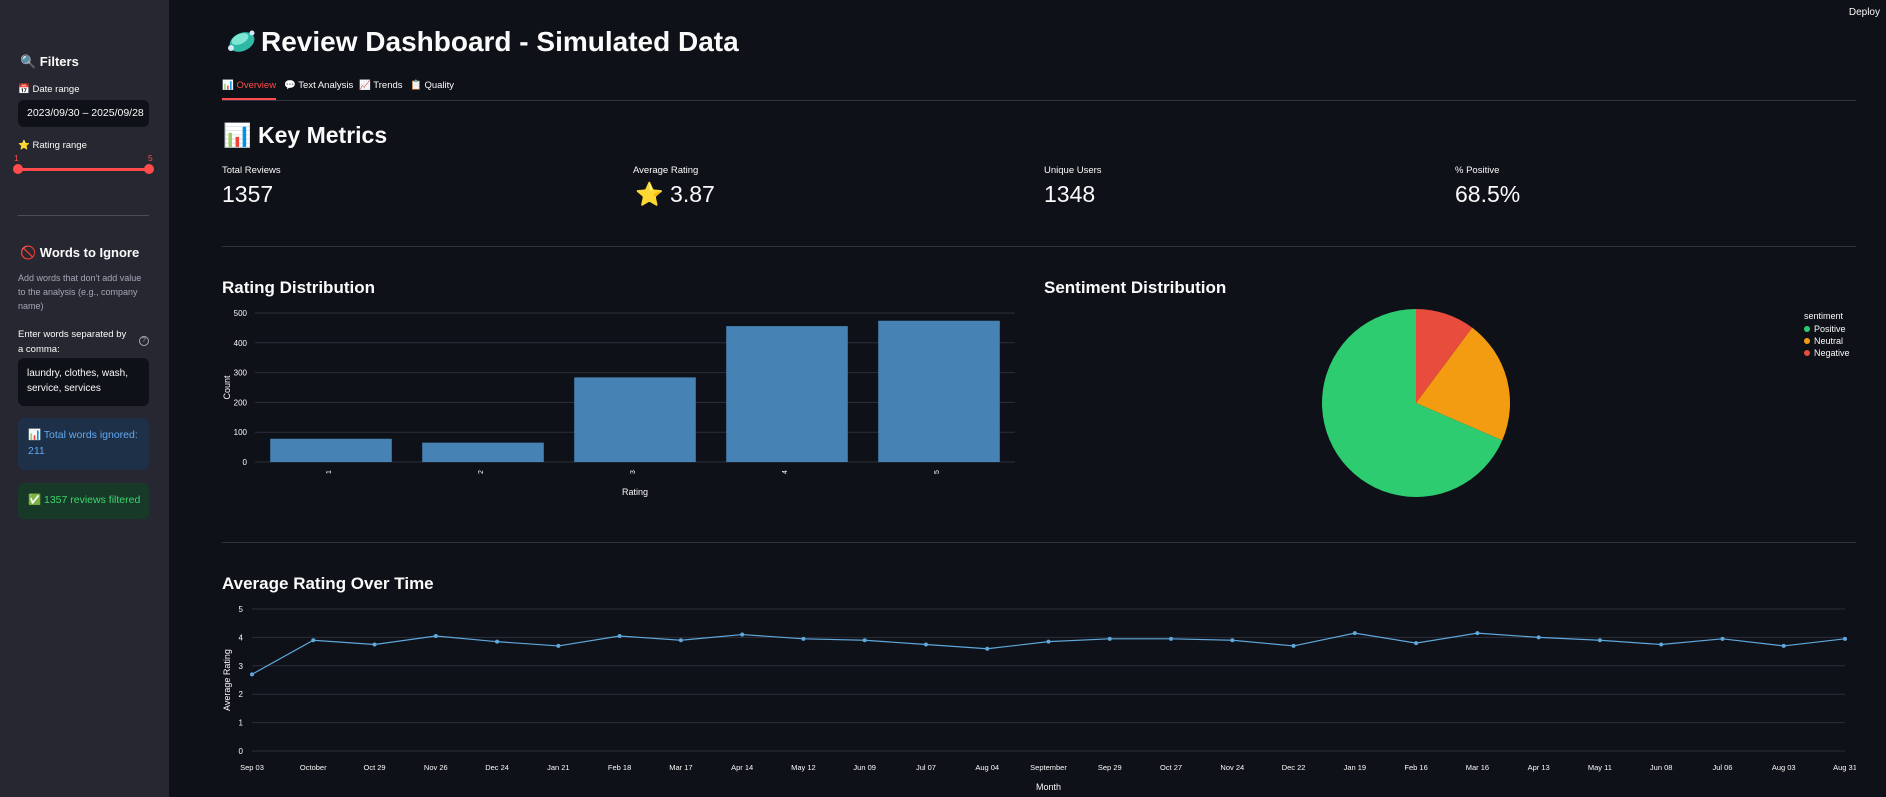 The height and width of the screenshot is (797, 1886). What do you see at coordinates (500, 41) in the screenshot?
I see `page-title-text: Review Dashboard - Simulated Data` at bounding box center [500, 41].